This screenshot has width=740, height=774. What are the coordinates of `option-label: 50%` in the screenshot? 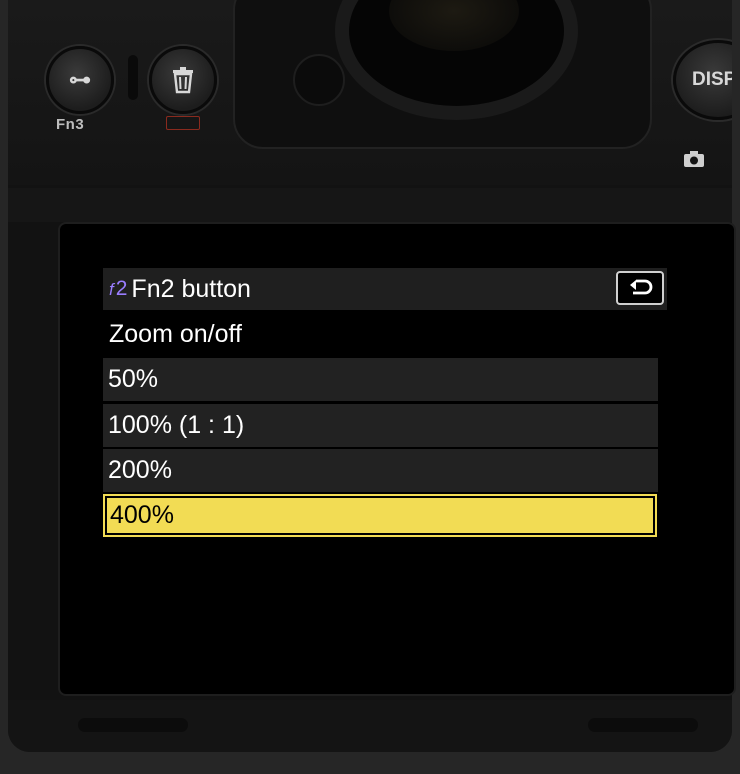 It's located at (133, 379).